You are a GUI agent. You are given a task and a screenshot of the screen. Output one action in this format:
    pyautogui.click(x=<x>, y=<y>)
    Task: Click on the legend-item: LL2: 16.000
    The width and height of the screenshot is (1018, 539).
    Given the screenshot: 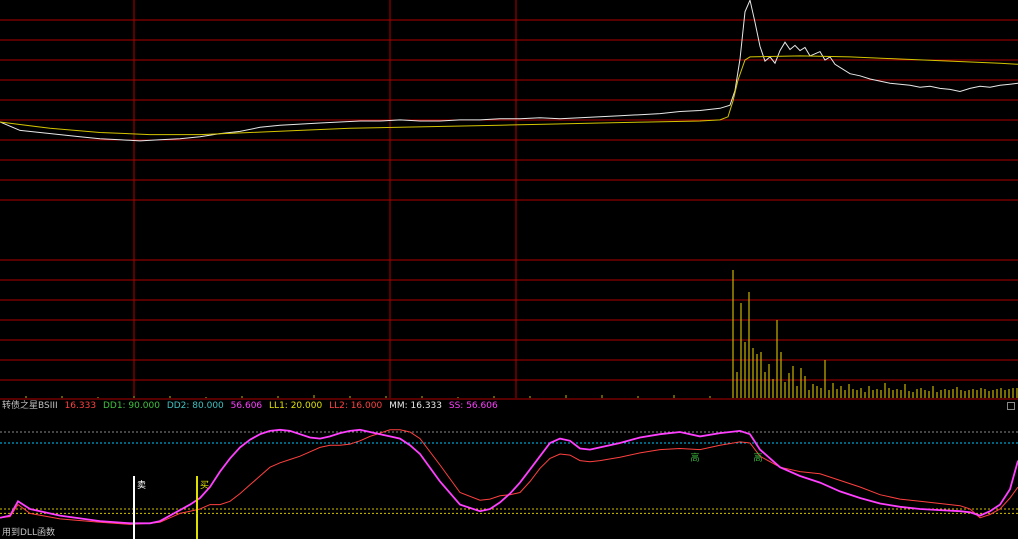 What is the action you would take?
    pyautogui.click(x=356, y=406)
    